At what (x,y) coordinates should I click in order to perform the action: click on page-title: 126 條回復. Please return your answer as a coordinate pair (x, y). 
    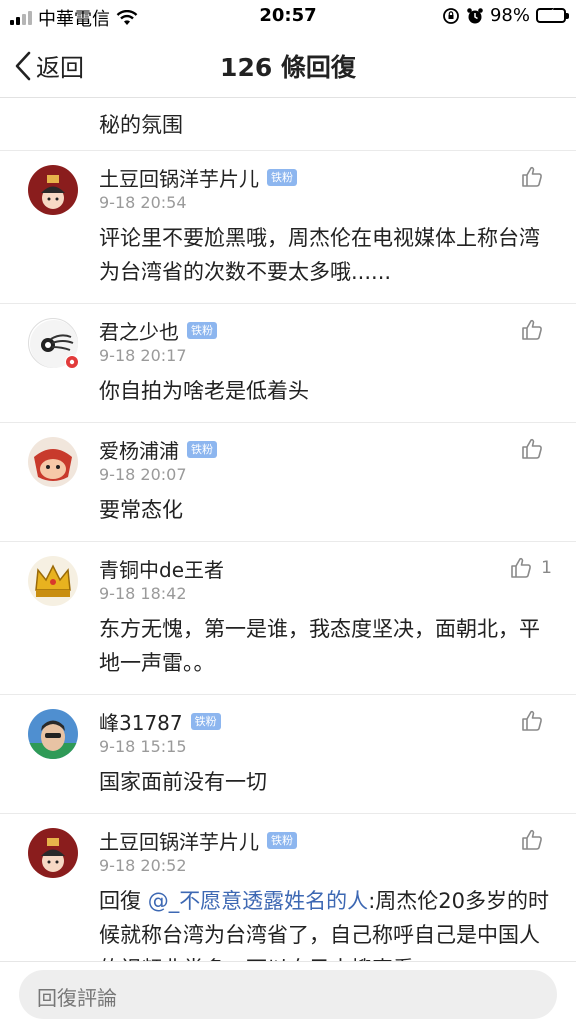
    Looking at the image, I should click on (288, 67).